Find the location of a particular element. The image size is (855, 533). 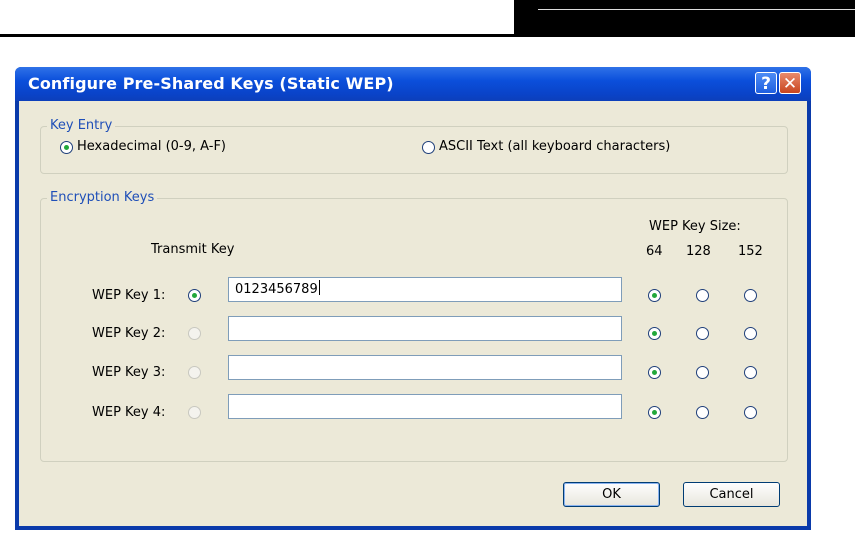

wep-key-2-size-152-radio is located at coordinates (750, 333).